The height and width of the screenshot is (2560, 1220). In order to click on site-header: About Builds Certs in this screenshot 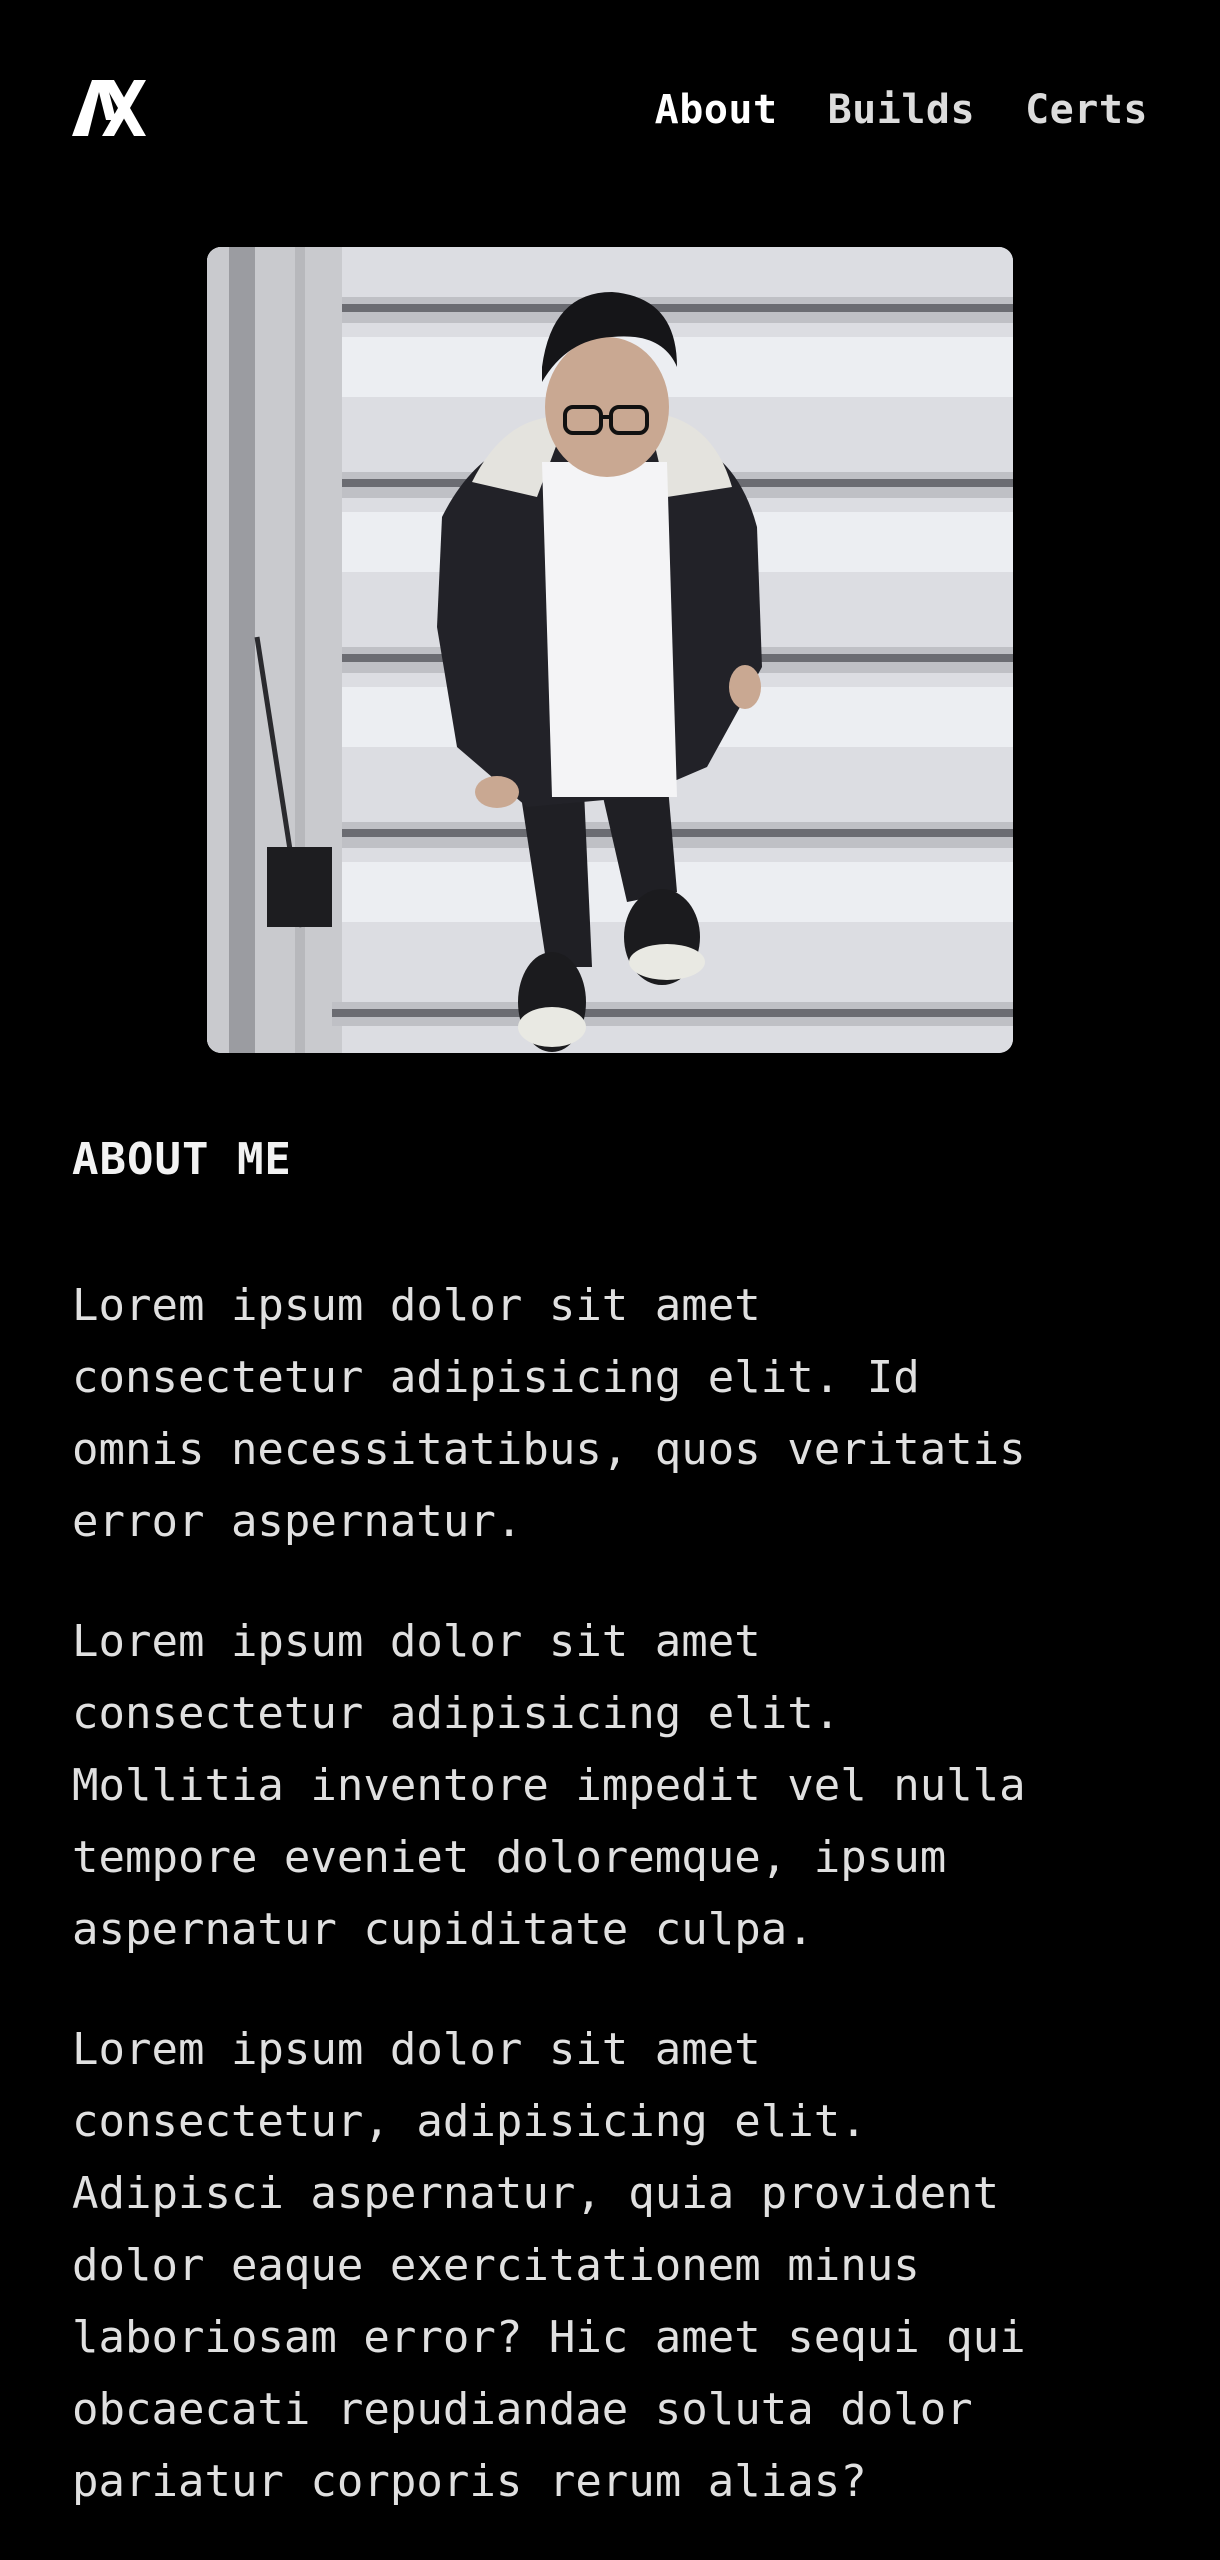, I will do `click(610, 110)`.